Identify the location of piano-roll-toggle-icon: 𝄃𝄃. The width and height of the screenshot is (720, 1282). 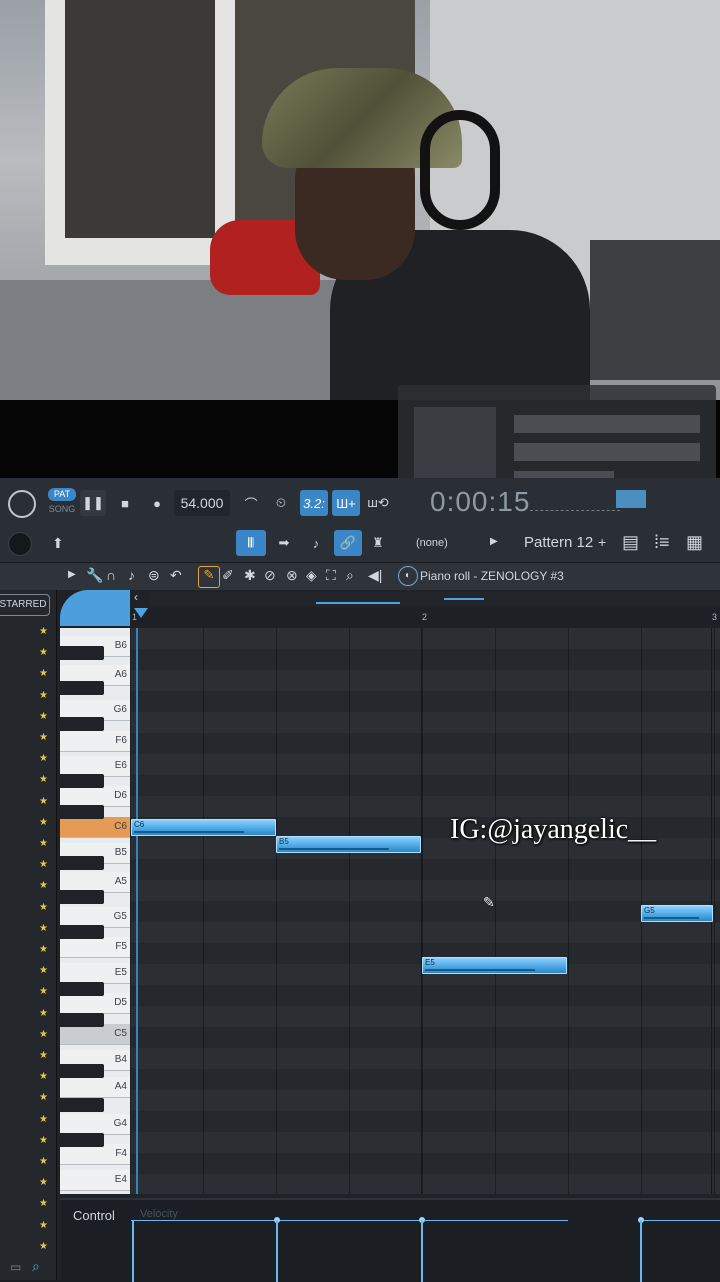
(251, 543).